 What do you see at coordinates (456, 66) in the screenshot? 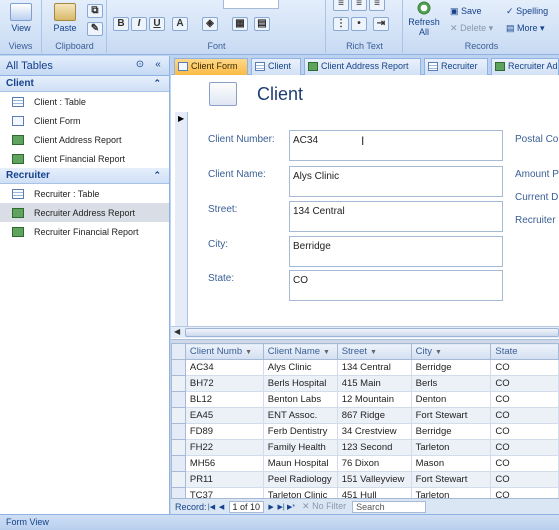
I see `tab-recruiter: Recruiter` at bounding box center [456, 66].